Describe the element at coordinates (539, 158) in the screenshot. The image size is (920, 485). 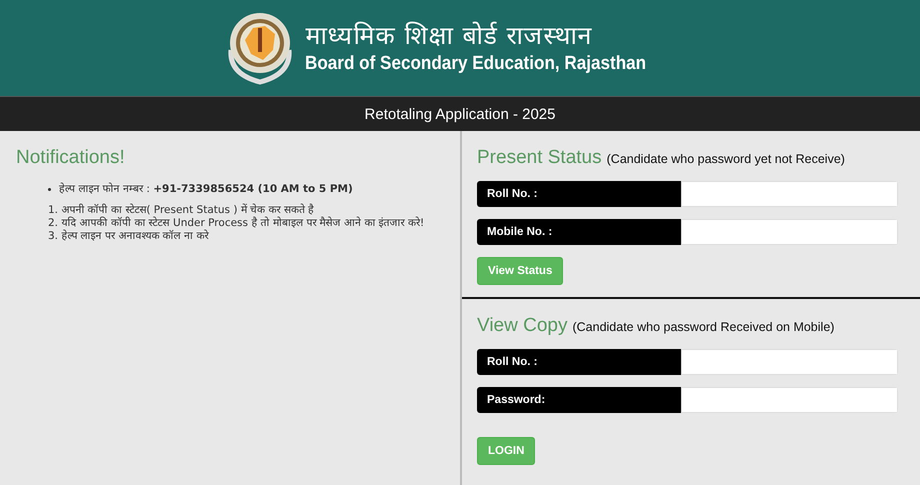
I see `form-heading: Present Status` at that location.